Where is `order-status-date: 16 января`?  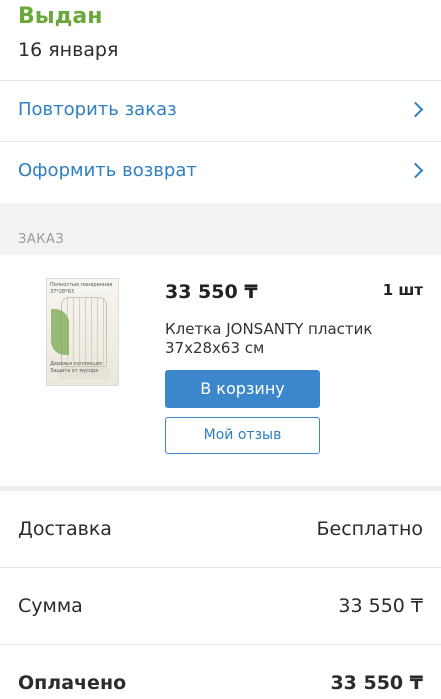
order-status-date: 16 января is located at coordinates (68, 50).